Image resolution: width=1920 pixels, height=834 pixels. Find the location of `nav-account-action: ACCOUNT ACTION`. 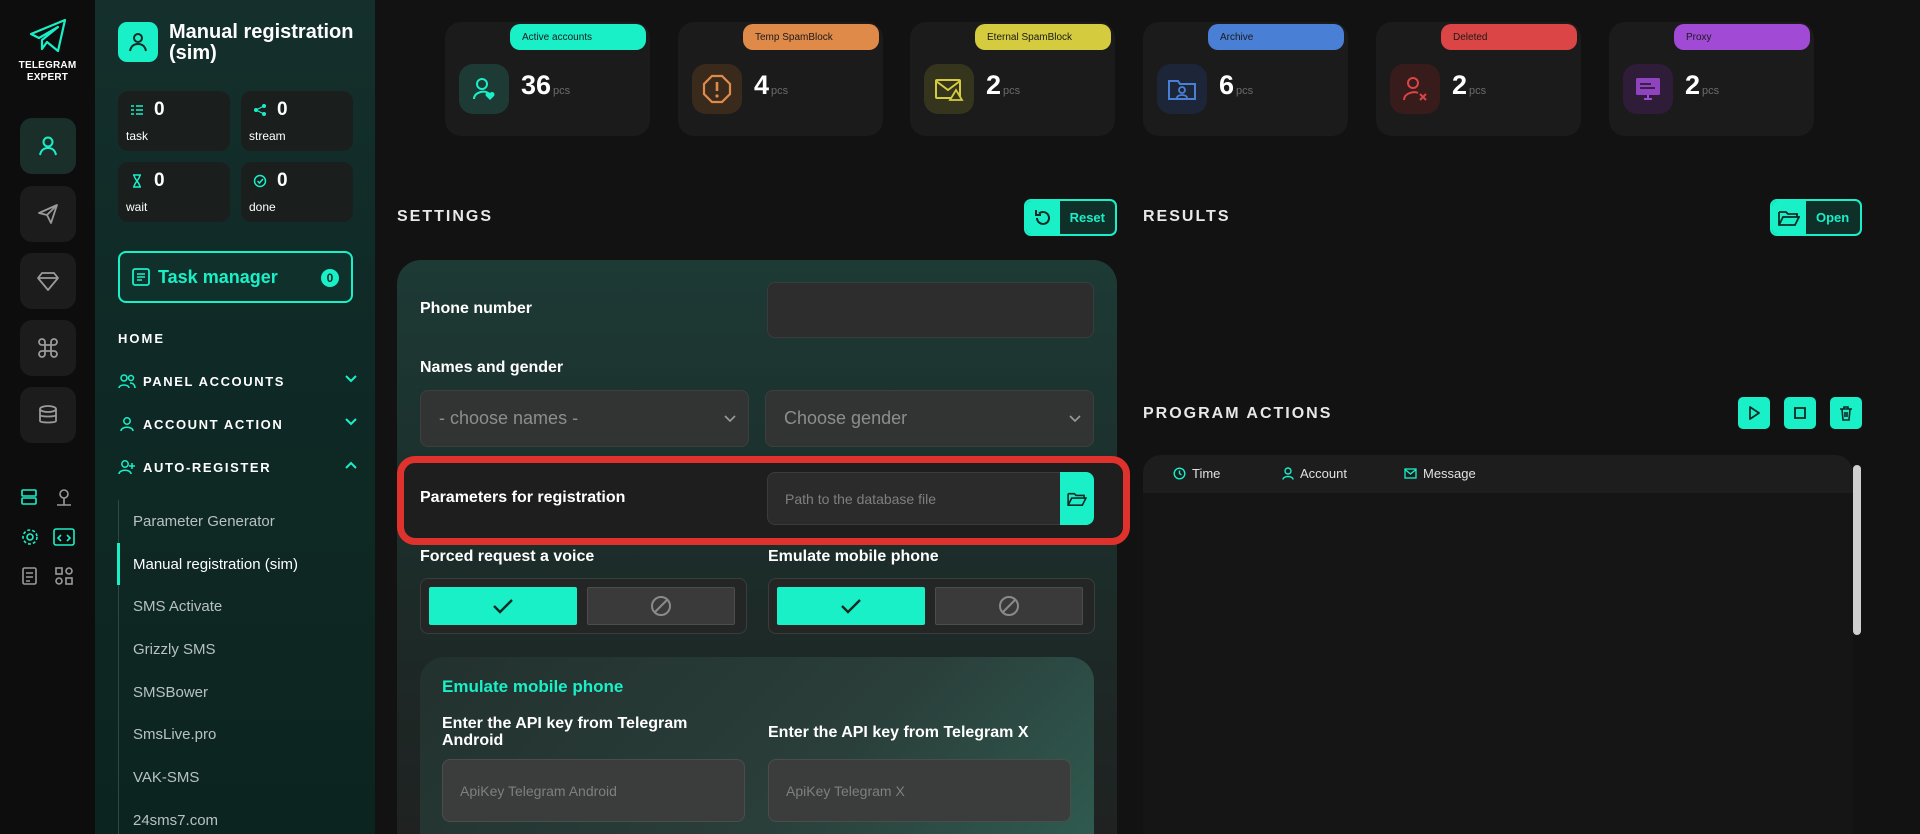

nav-account-action: ACCOUNT ACTION is located at coordinates (238, 424).